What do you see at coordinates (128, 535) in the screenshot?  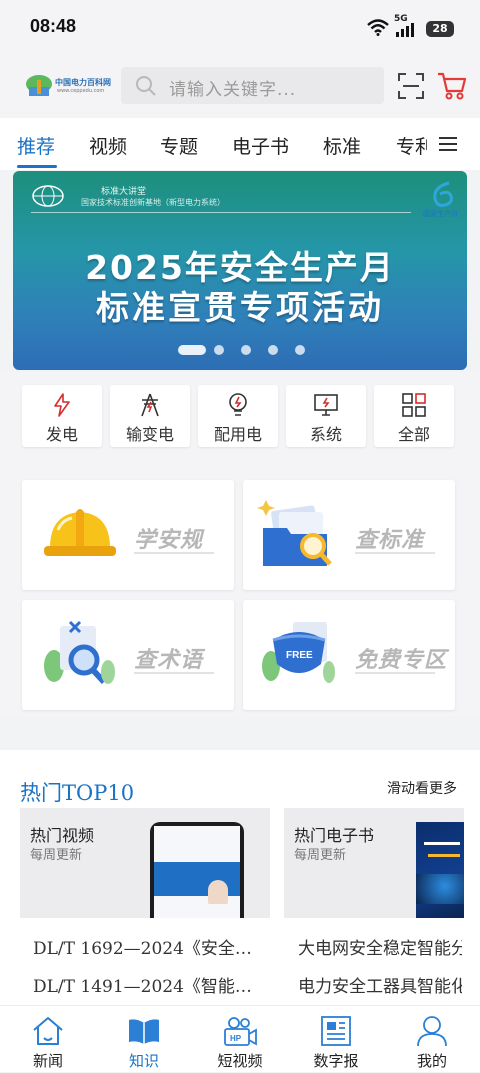 I see `feature-safety-rules: 学安规` at bounding box center [128, 535].